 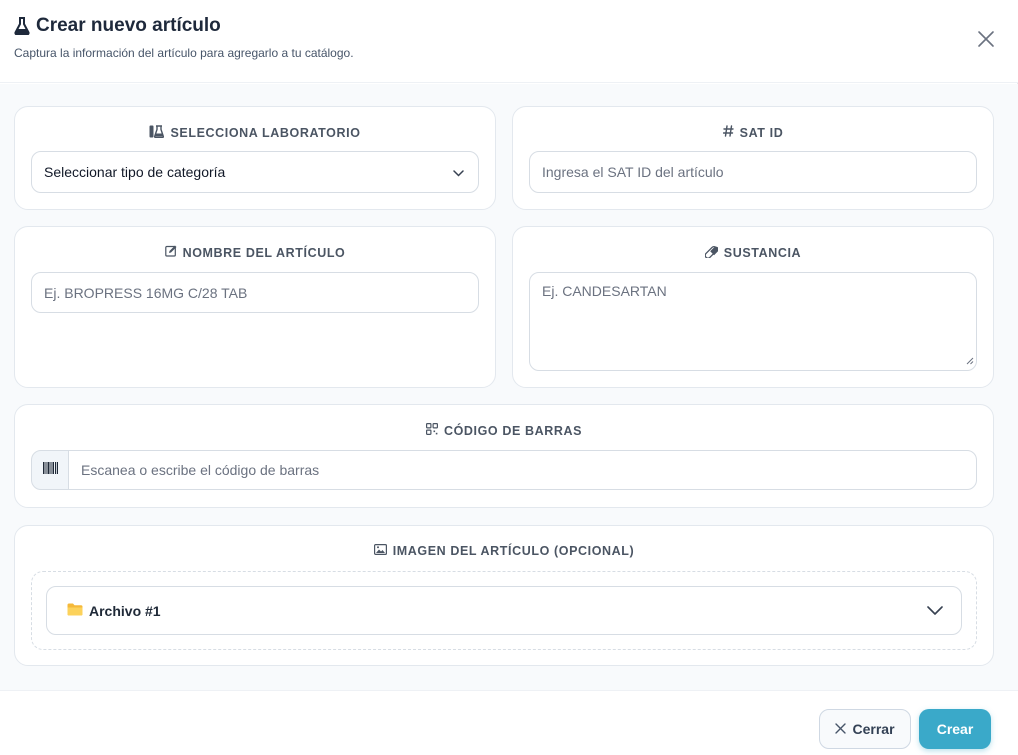 What do you see at coordinates (146, 292) in the screenshot?
I see `nombre-placeholder: Ej. BROPRESS 16MG C/28 TAB` at bounding box center [146, 292].